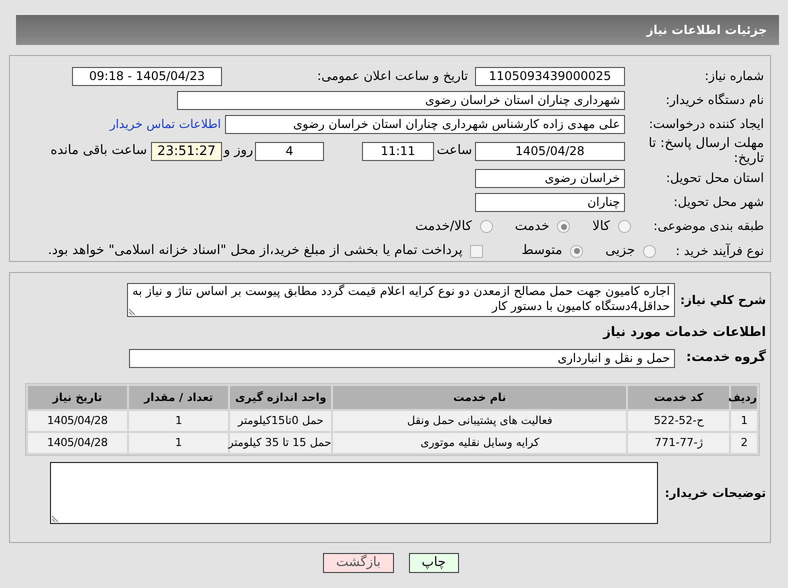  I want to click on text-field: چناران, so click(550, 202).